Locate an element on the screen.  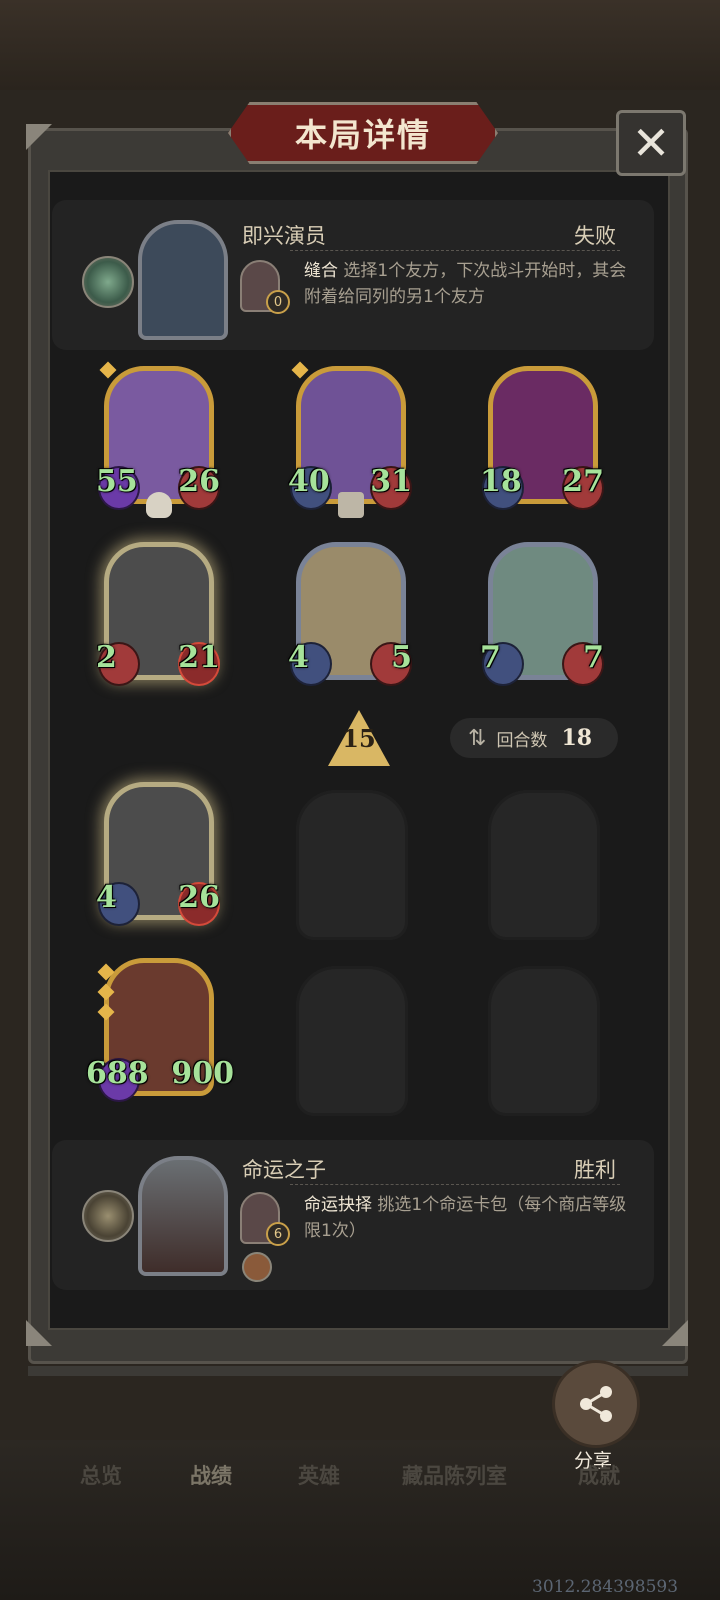
minion-card: 18 27 is located at coordinates (542, 438).